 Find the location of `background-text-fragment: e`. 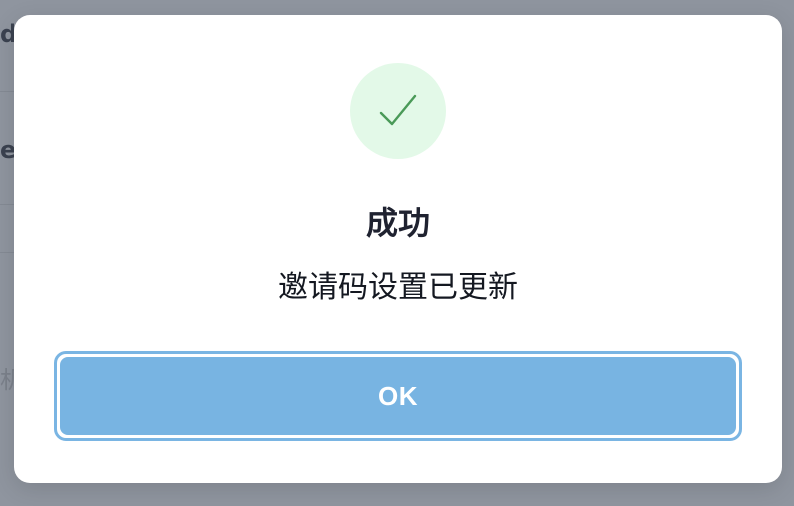

background-text-fragment: e is located at coordinates (7, 150).